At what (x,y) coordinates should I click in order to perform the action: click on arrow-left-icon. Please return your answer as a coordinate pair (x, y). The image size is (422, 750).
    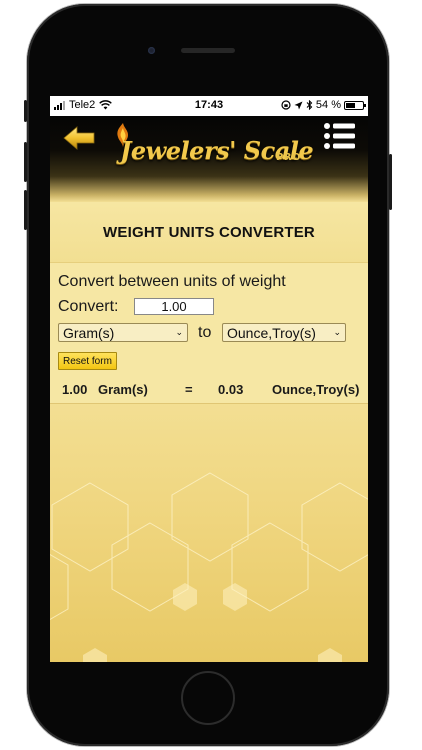
    Looking at the image, I should click on (79, 138).